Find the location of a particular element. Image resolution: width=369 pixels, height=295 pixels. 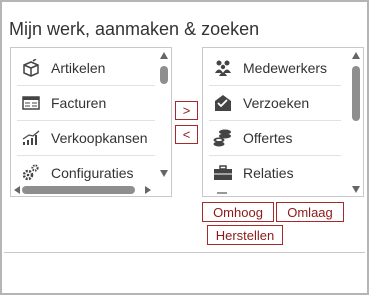

add-item-button: > is located at coordinates (186, 110).